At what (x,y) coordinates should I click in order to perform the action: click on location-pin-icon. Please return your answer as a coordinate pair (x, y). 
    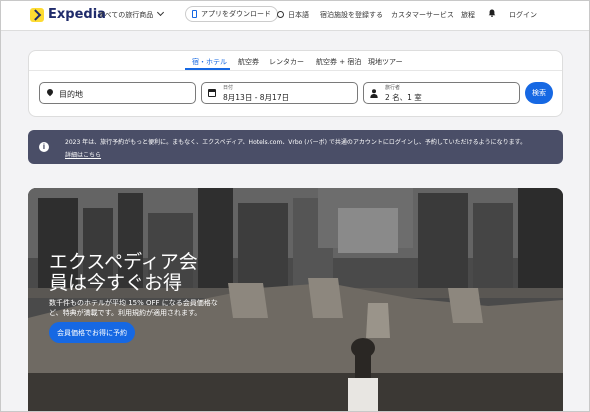
    Looking at the image, I should click on (50, 92).